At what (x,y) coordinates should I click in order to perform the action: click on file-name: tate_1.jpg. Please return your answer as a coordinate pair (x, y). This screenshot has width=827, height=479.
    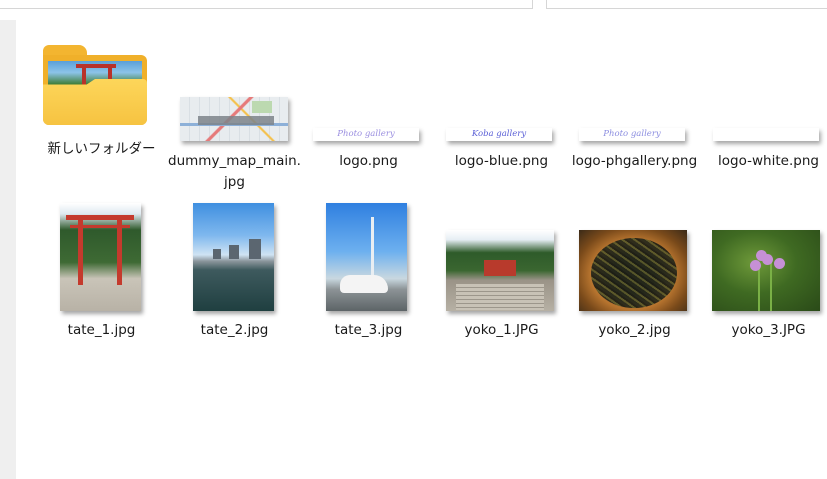
    Looking at the image, I should click on (101, 330).